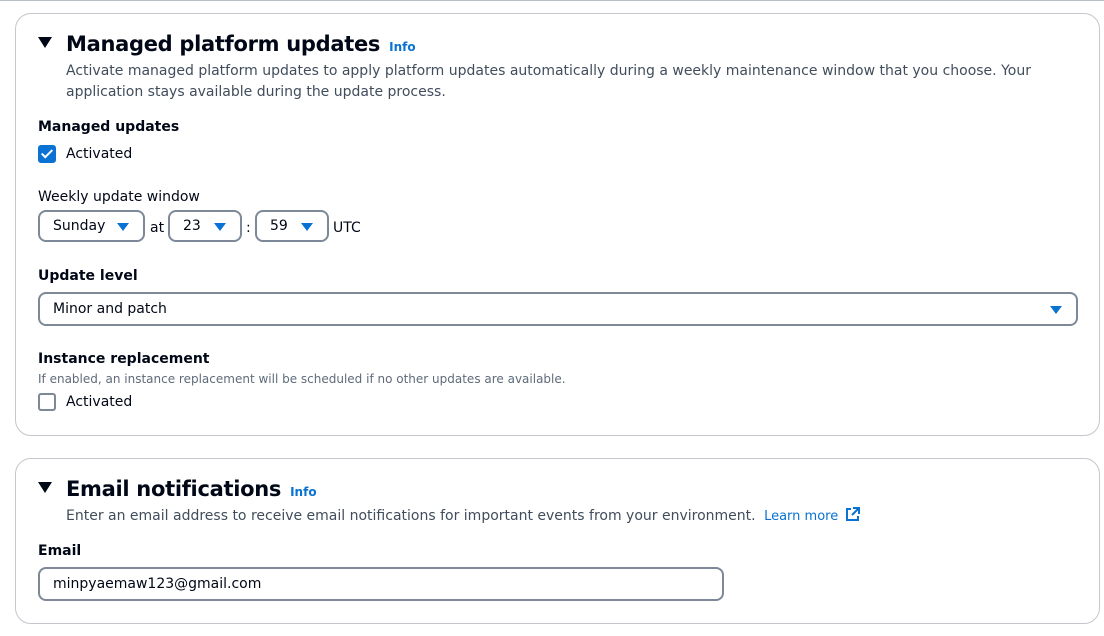 This screenshot has height=636, width=1104. I want to click on email-label: Email, so click(60, 551).